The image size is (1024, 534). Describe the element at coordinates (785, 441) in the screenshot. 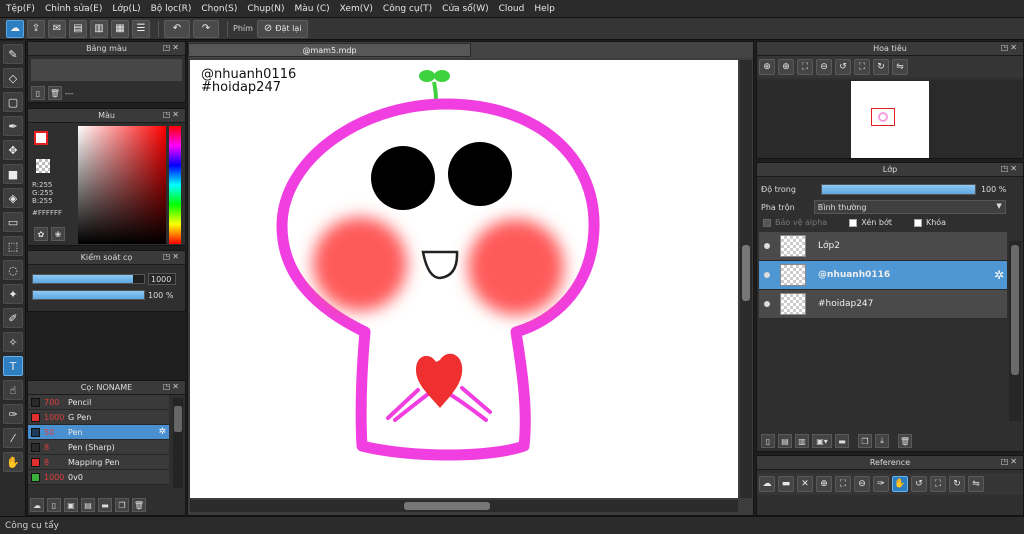

I see `new-halftone-layer-icon: ▤` at that location.